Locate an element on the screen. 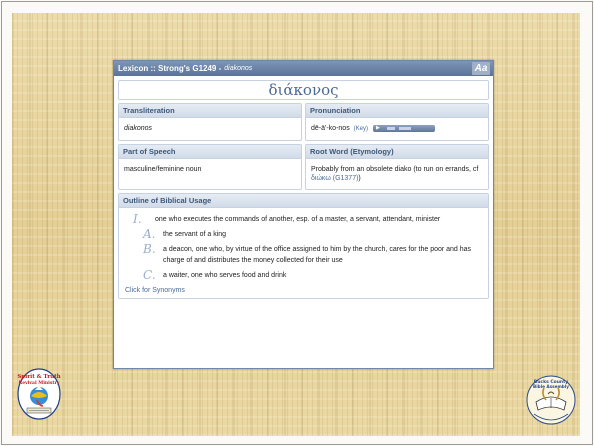  root-word-link: διώκω (G1377) is located at coordinates (334, 178).